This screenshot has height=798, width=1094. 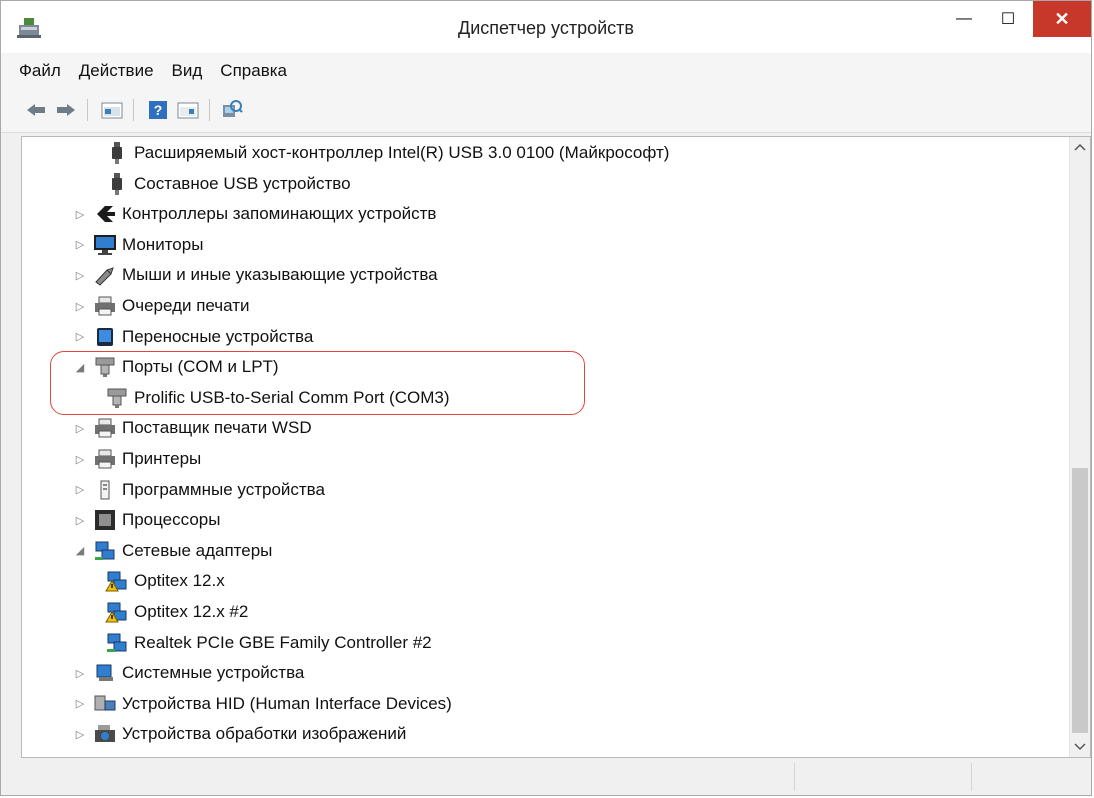 I want to click on vertical-scrollbar, so click(x=1079, y=447).